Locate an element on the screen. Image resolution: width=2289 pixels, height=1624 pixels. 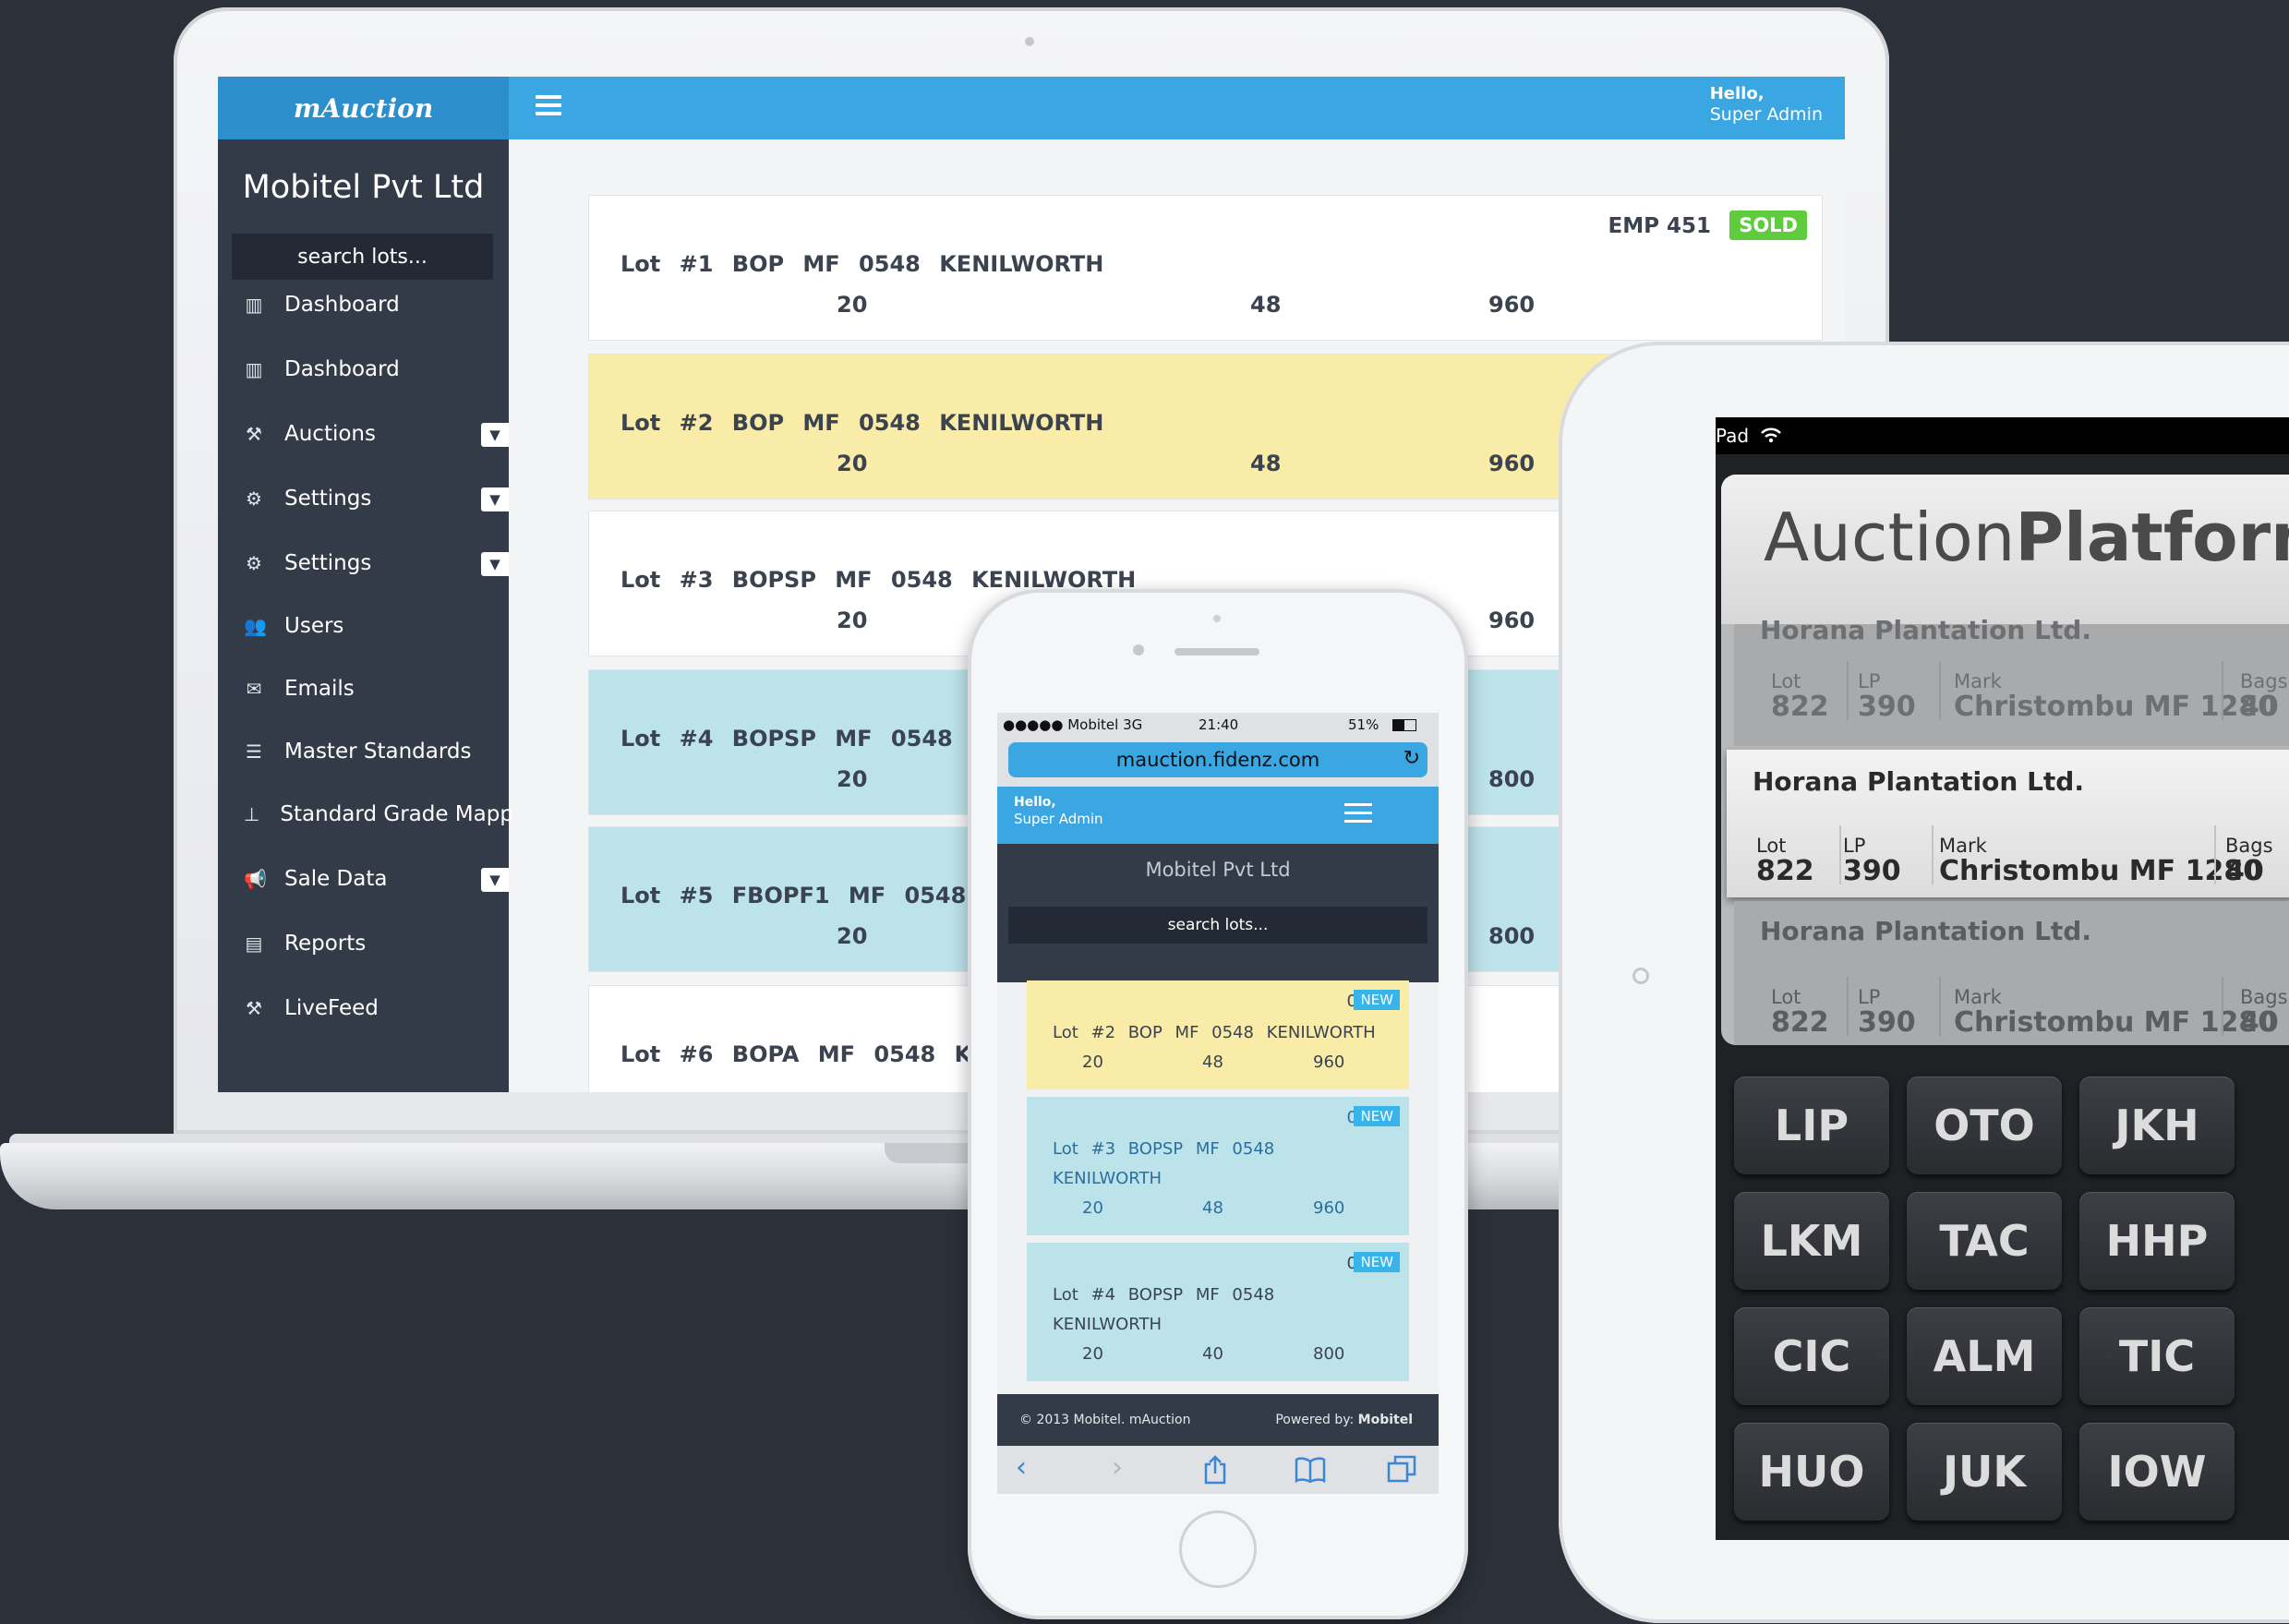
greeting-line1: Hello, is located at coordinates (1737, 93).